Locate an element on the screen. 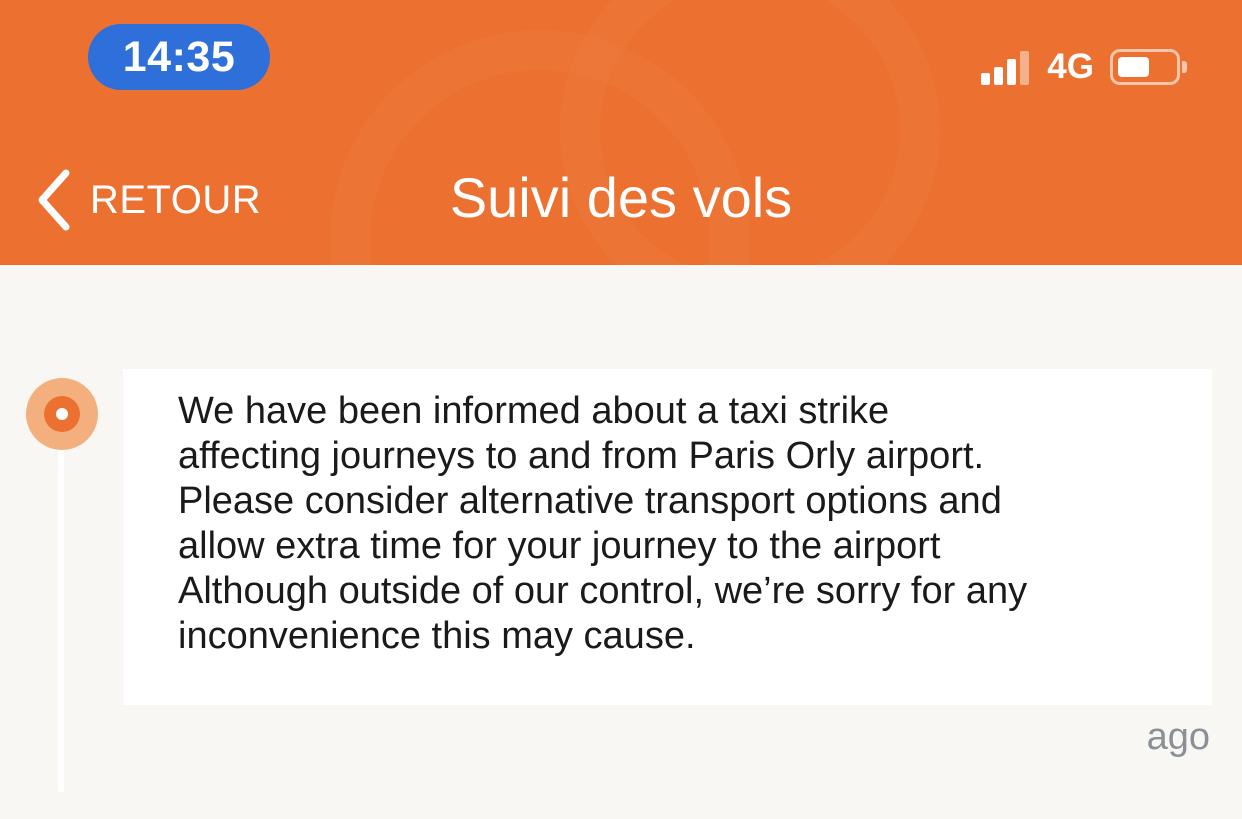 This screenshot has width=1242, height=819. timeline-dot-icon is located at coordinates (62, 414).